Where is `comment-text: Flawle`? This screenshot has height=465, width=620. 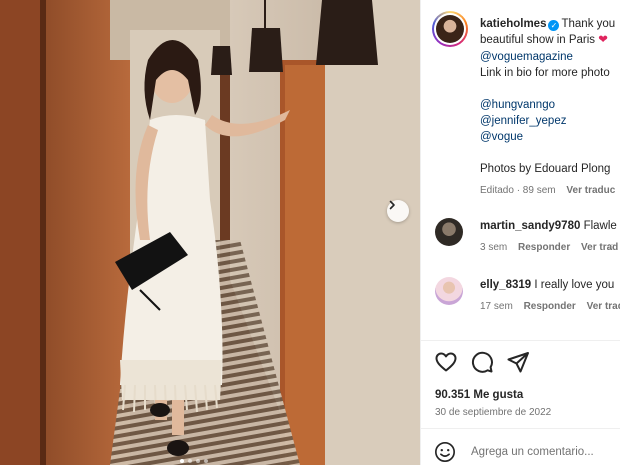
comment-text: Flawle is located at coordinates (600, 226).